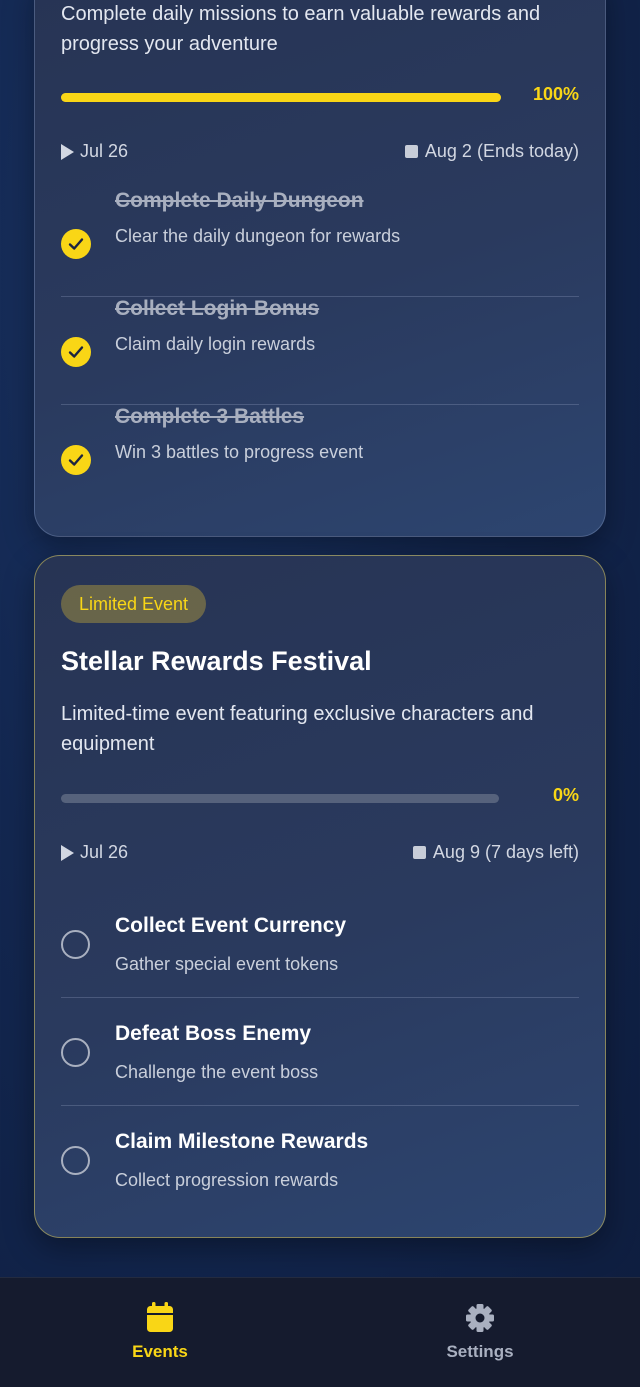 This screenshot has height=1387, width=640. I want to click on task-title: Complete Daily Dungeon, so click(239, 200).